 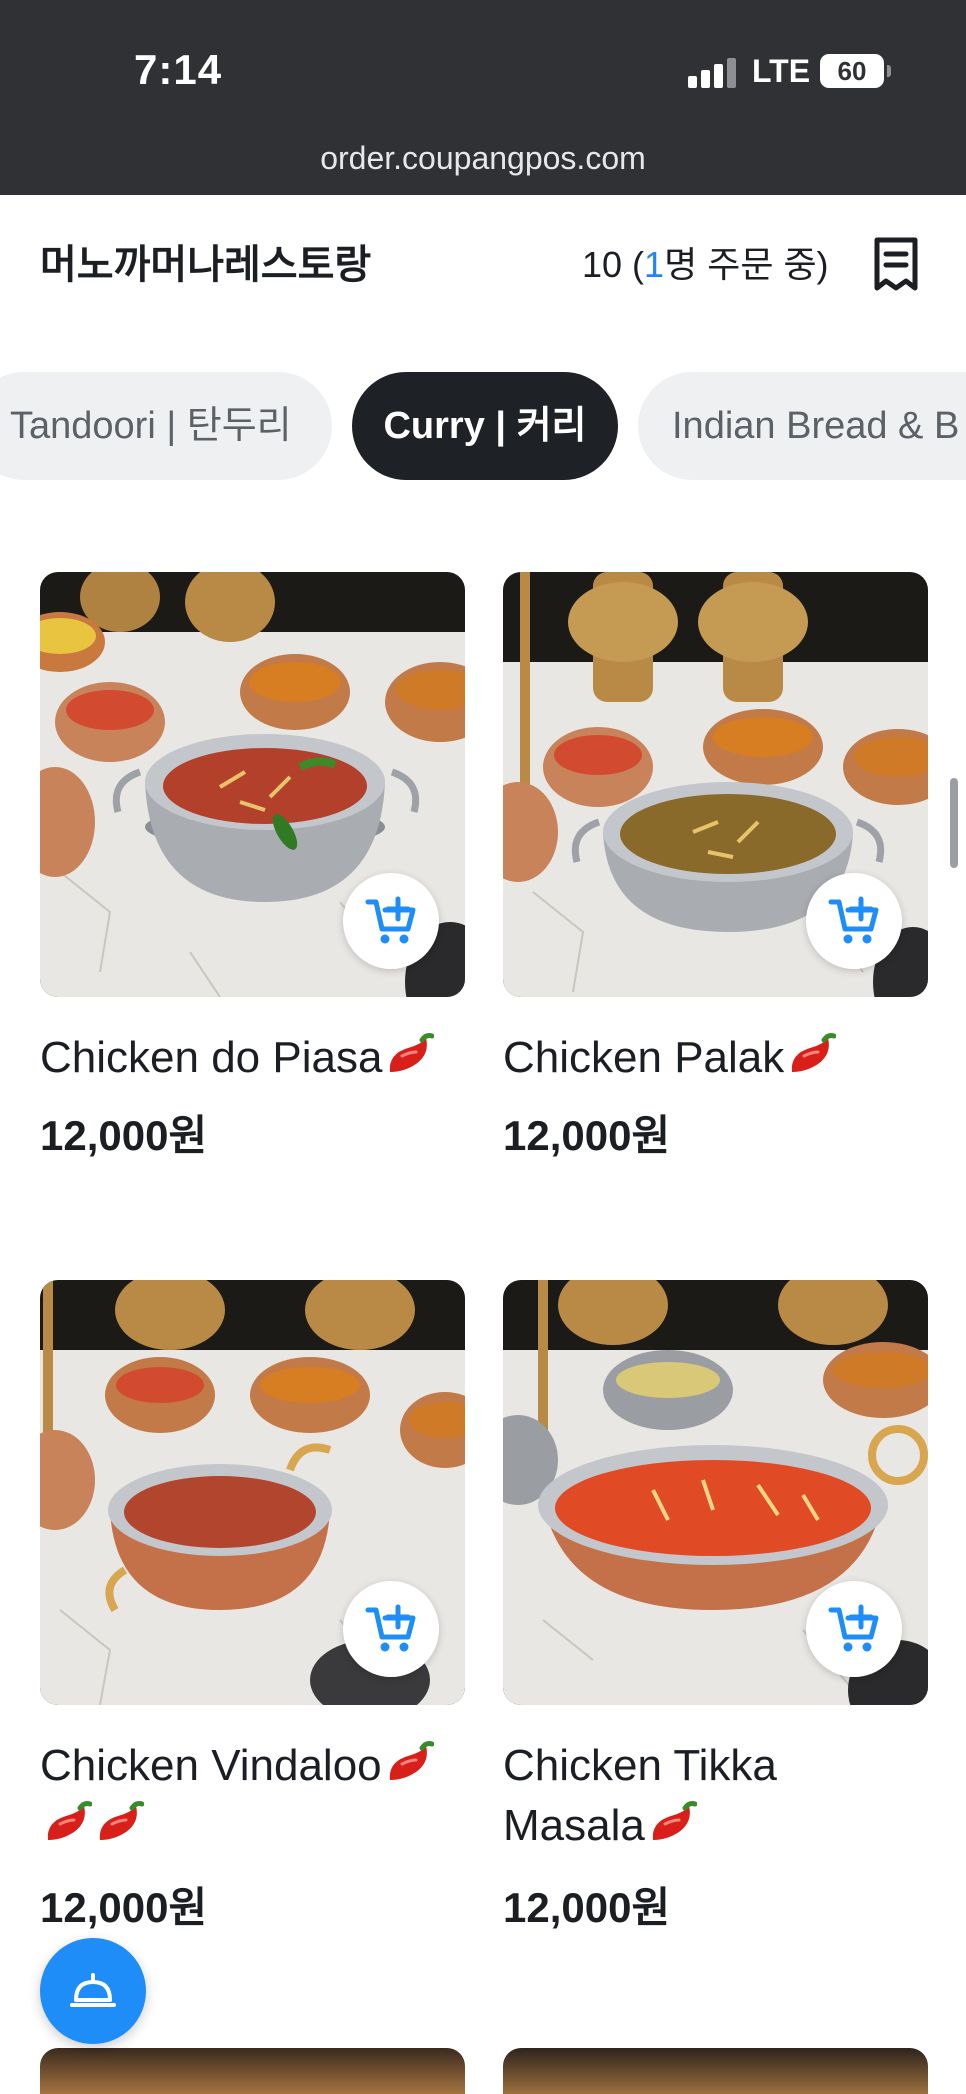 I want to click on menu-item-name-line2: Masala, so click(x=574, y=1825).